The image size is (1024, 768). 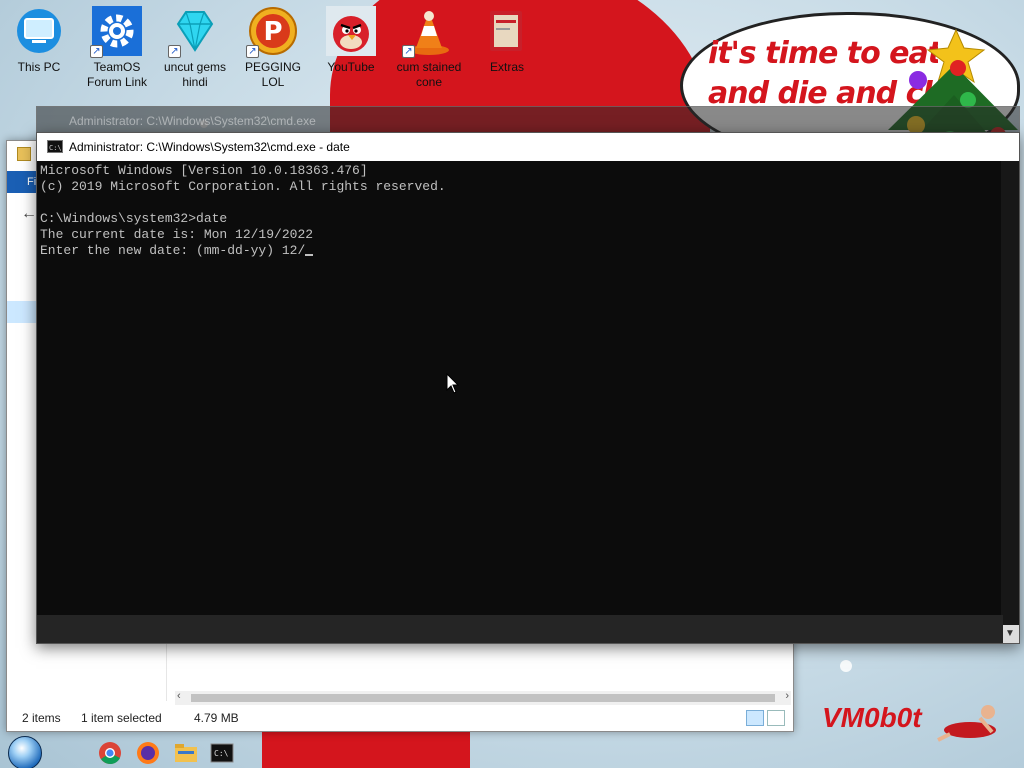 What do you see at coordinates (520, 629) in the screenshot?
I see `cmd-footer` at bounding box center [520, 629].